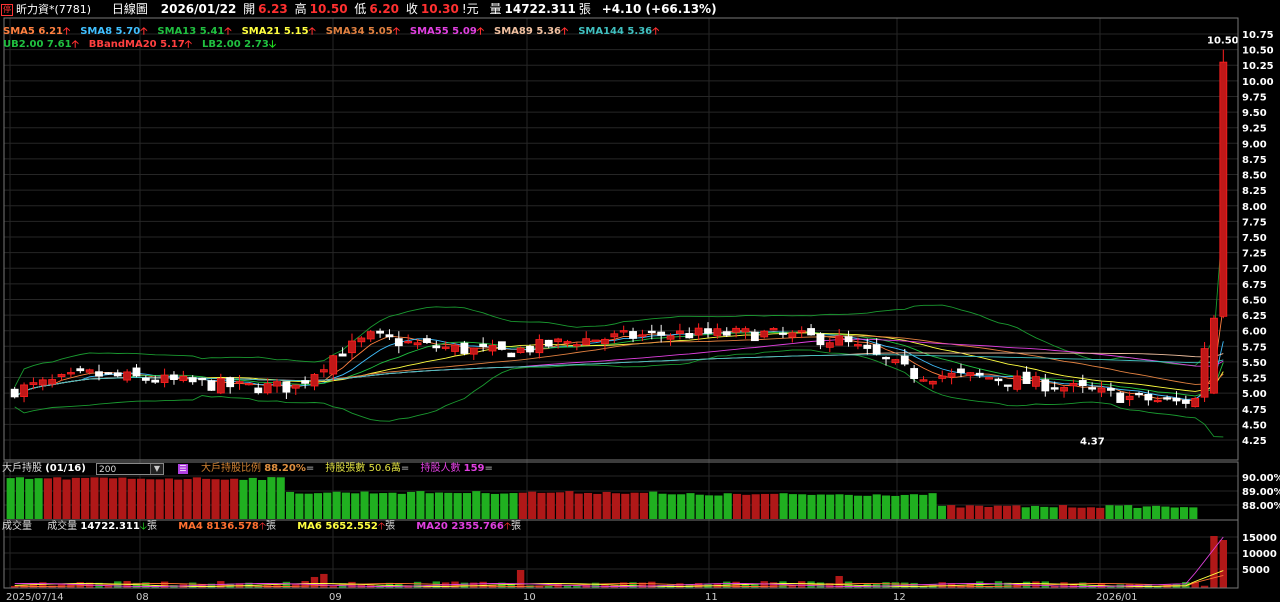 Image resolution: width=1280 pixels, height=602 pixels. Describe the element at coordinates (156, 469) in the screenshot. I see `chevron-down-icon: ▼` at that location.